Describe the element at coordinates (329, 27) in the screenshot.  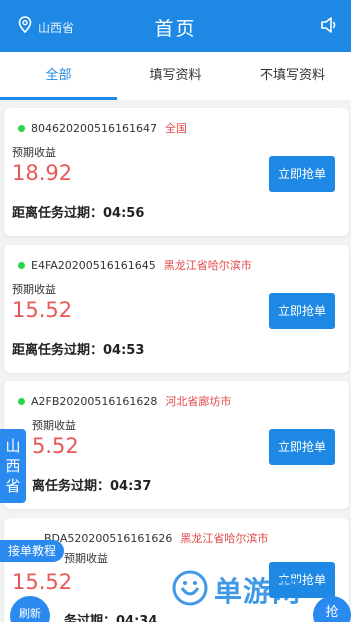
I see `speaker-icon` at that location.